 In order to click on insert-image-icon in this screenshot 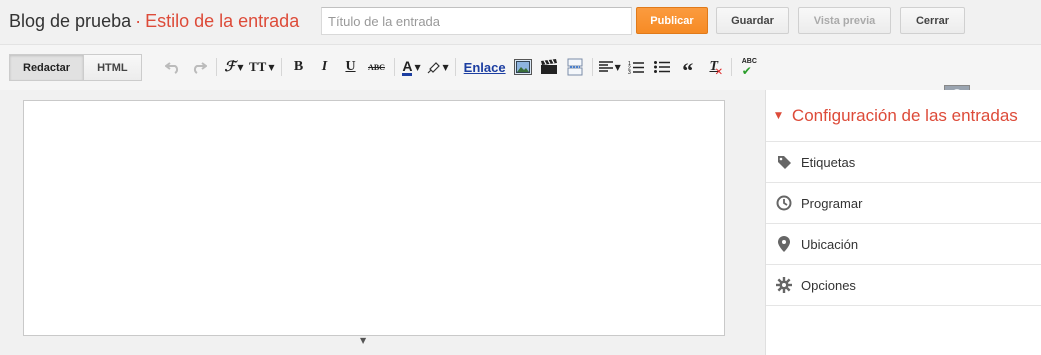, I will do `click(523, 67)`.